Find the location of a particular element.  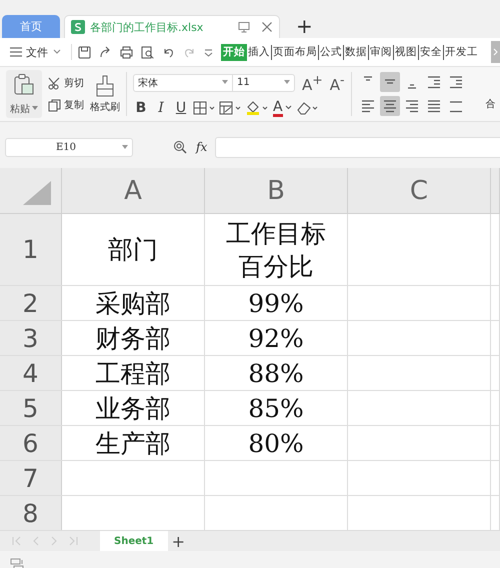

table-cell-text: 80% is located at coordinates (276, 444).